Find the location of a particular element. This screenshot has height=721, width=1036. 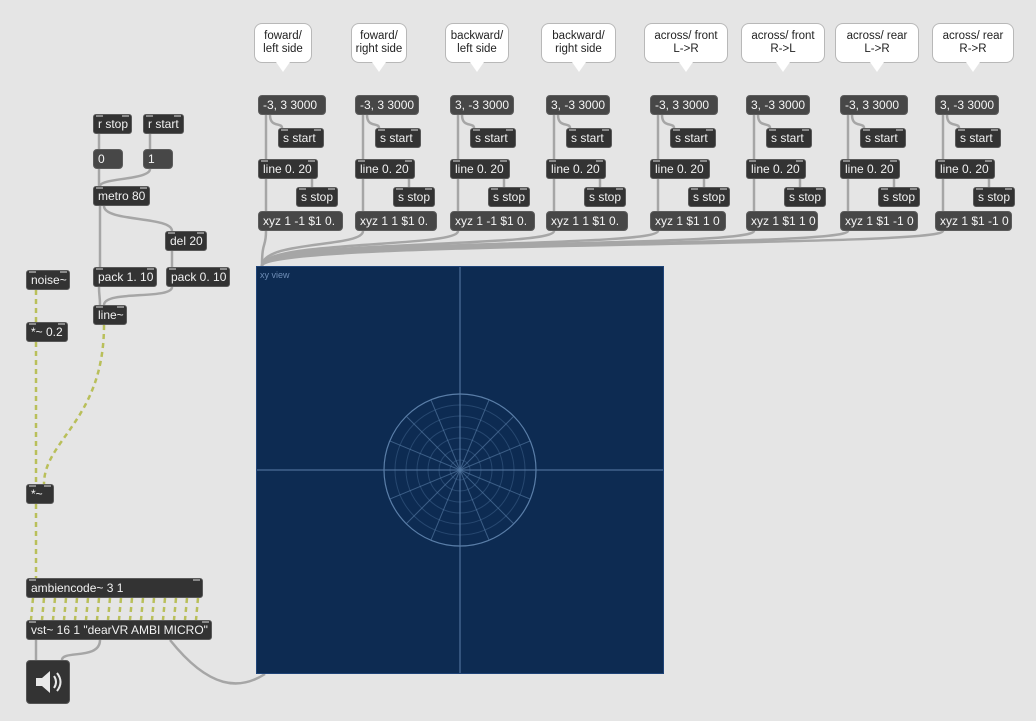

line-tilde-object: line~ is located at coordinates (110, 315).